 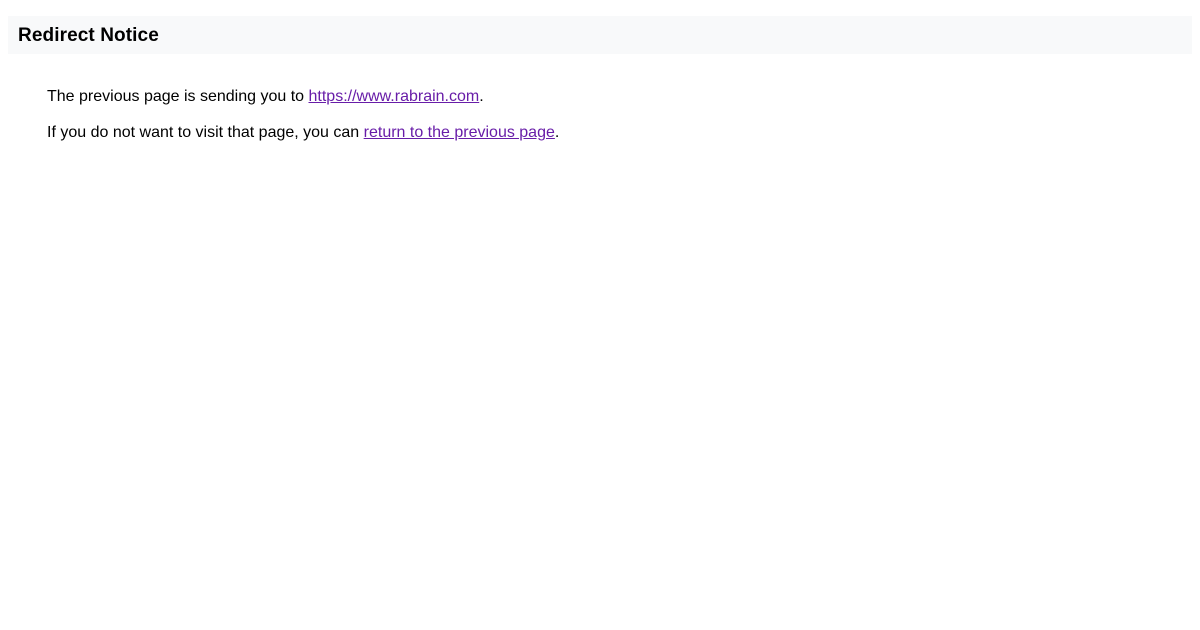 What do you see at coordinates (178, 96) in the screenshot?
I see `redirect-text-prefix: The previous page is sending you to` at bounding box center [178, 96].